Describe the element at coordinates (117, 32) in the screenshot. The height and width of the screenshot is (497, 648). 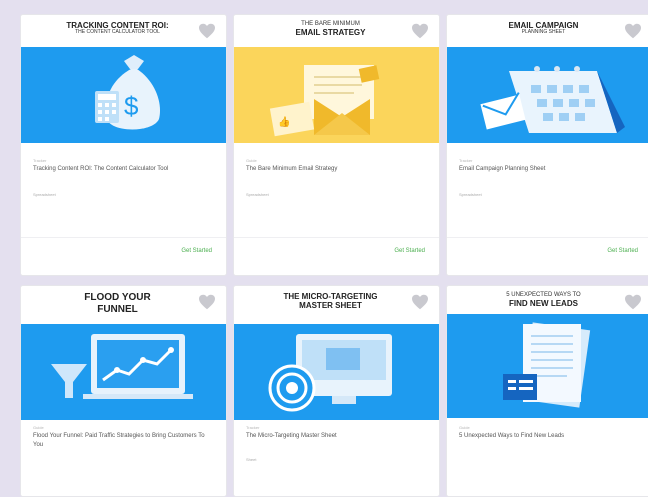
I see `card-subtitle: THE CONTENT CALCULATOR TOOL` at that location.